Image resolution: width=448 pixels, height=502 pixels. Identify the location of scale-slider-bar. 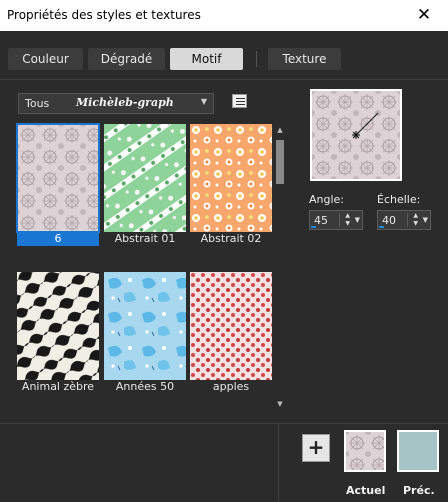
(381, 227).